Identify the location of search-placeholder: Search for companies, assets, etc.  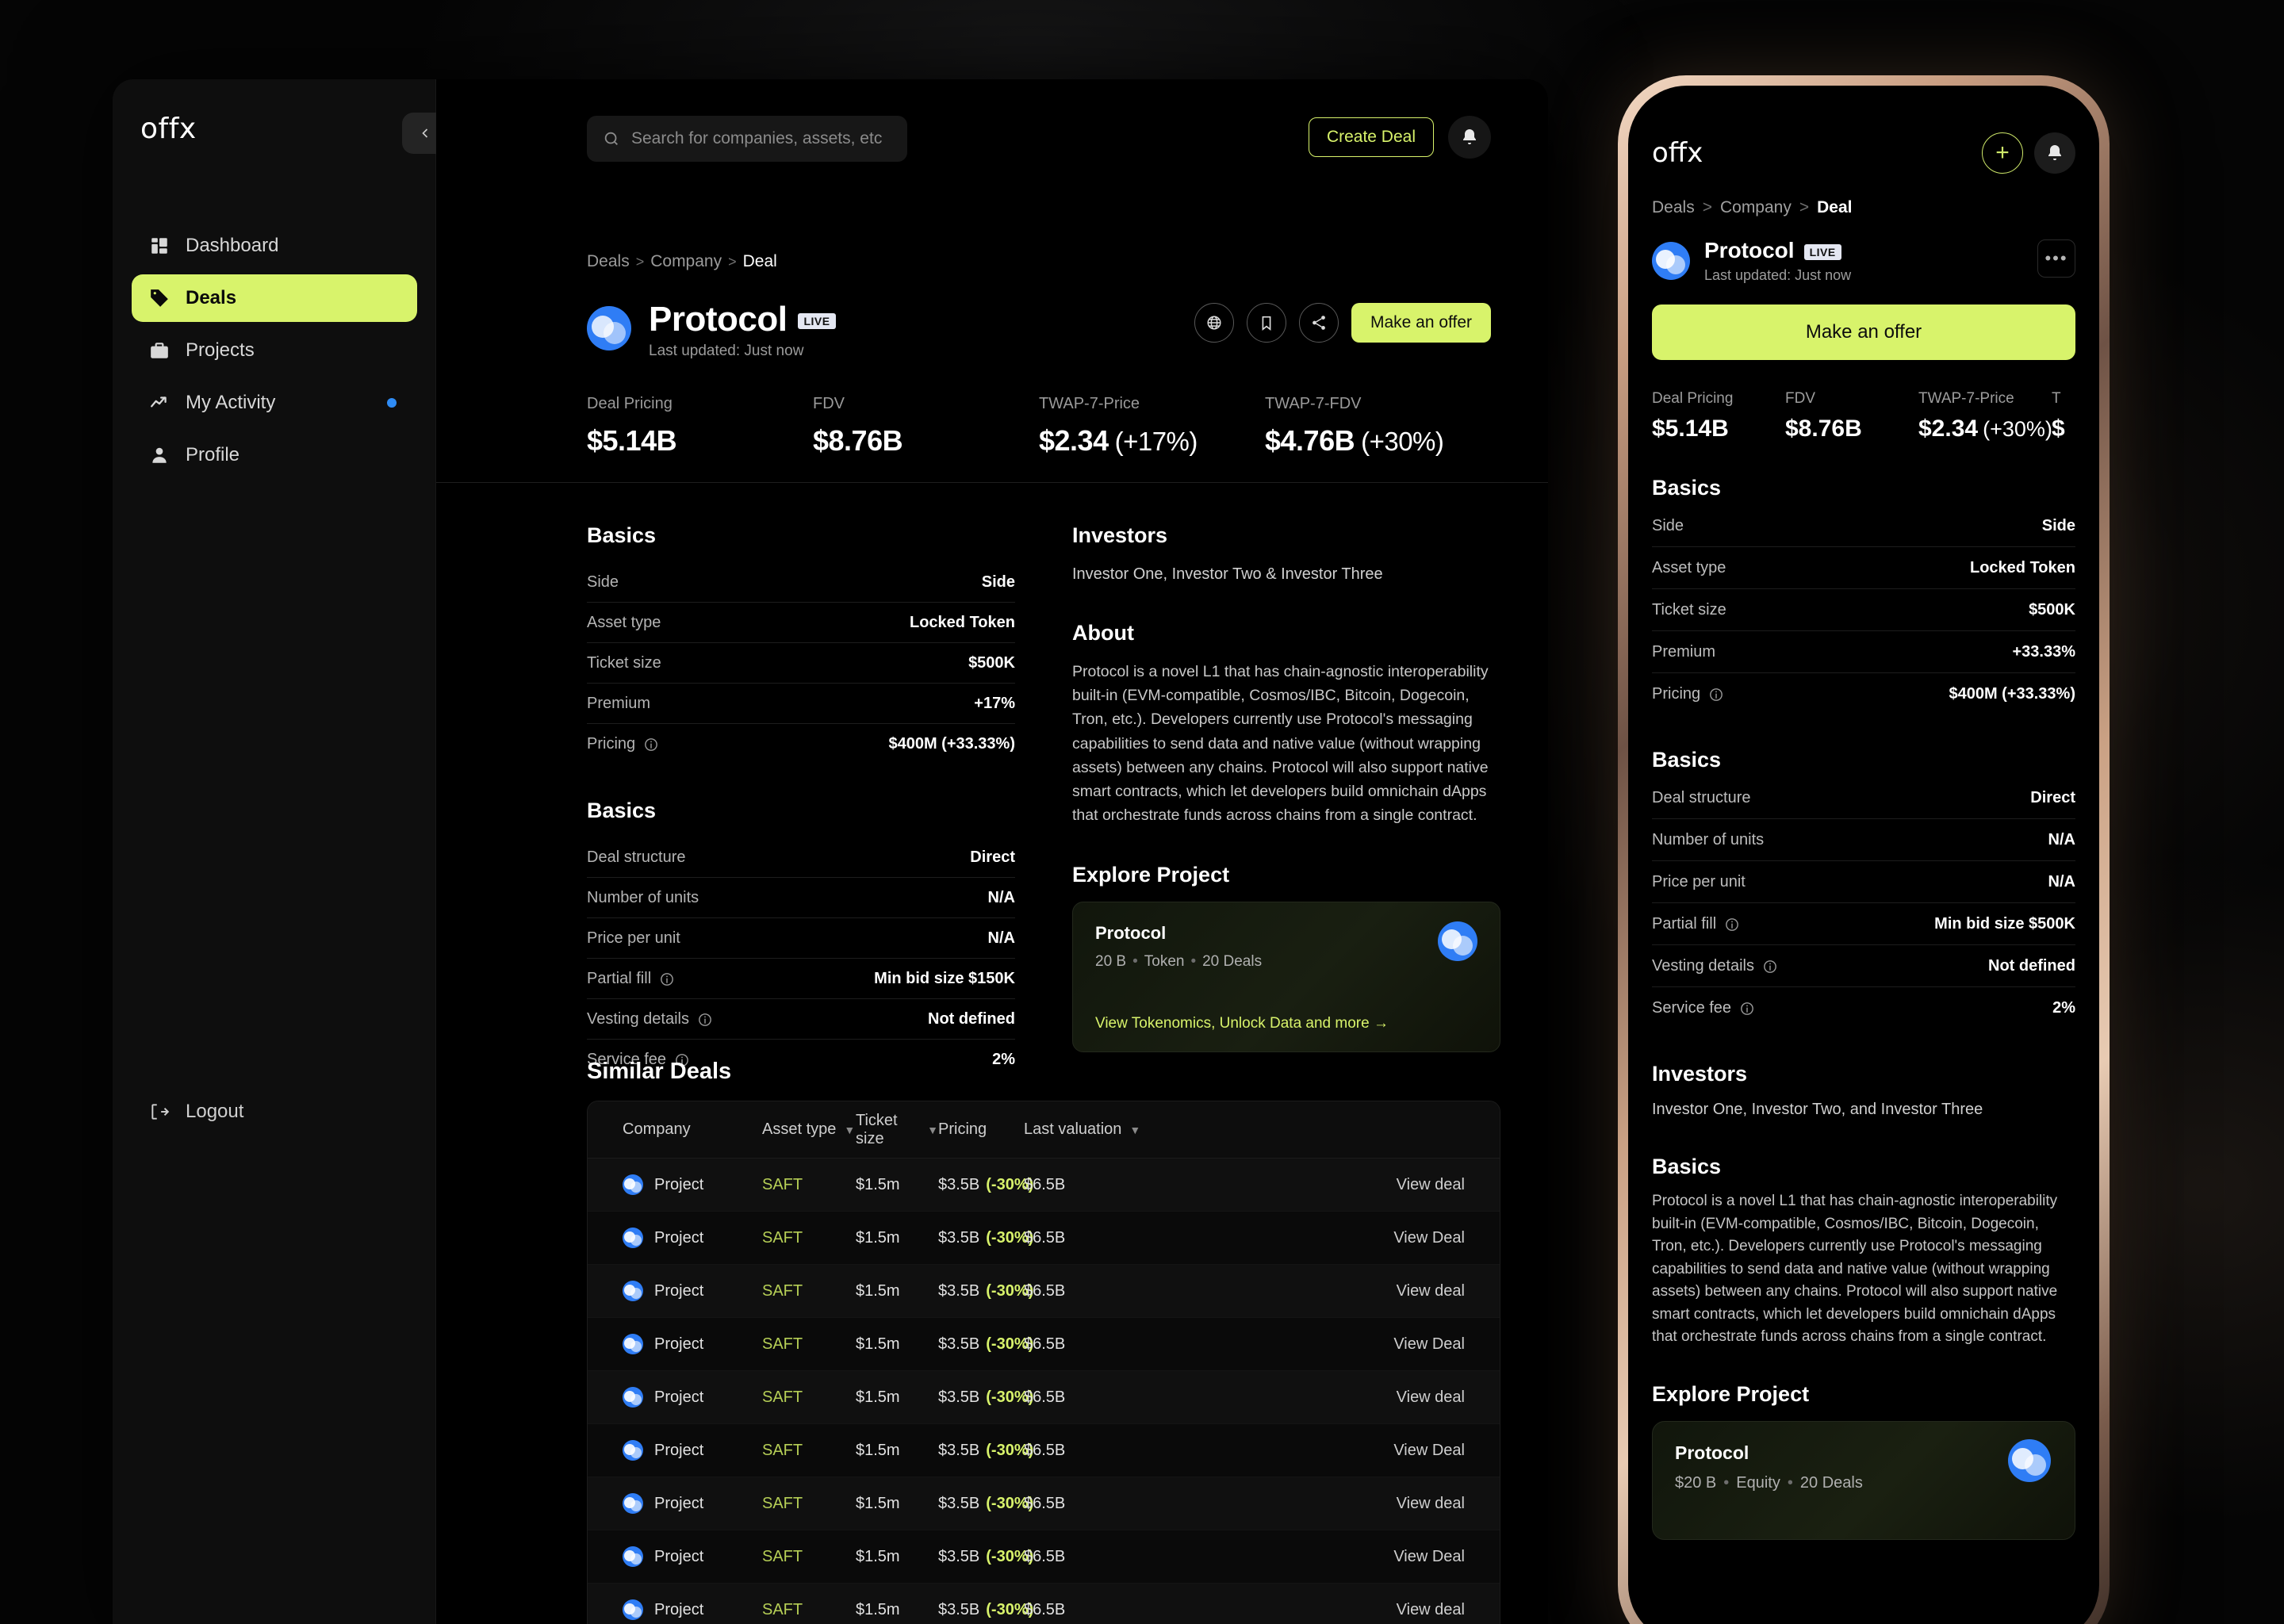
(757, 138).